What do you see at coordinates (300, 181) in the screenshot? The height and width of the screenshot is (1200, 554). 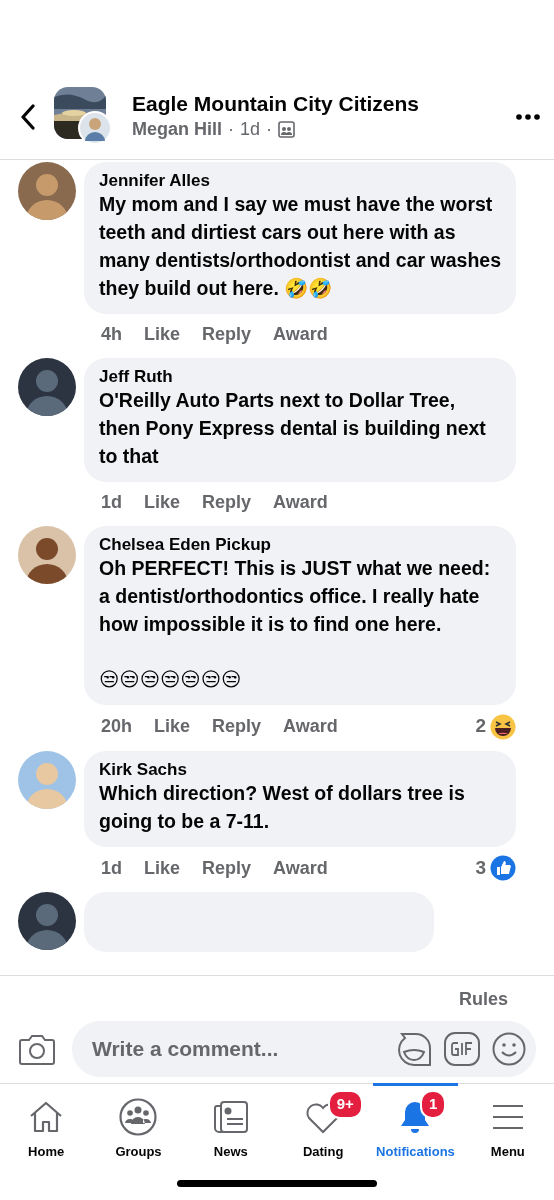 I see `commenter-name: Jennifer Alles` at bounding box center [300, 181].